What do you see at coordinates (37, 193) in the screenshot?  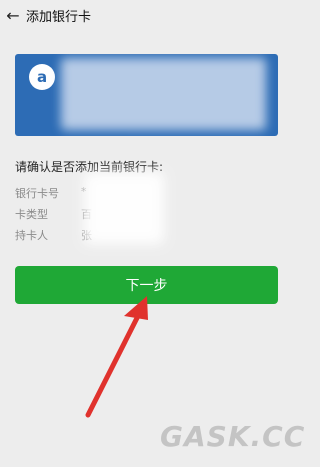 I see `card-number-label: 银行卡号` at bounding box center [37, 193].